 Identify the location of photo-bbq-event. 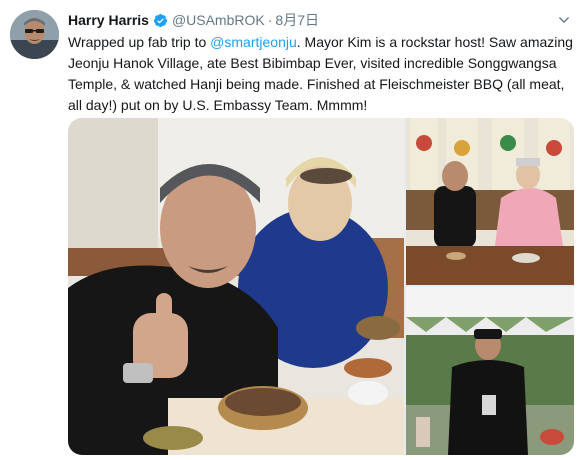
(490, 371).